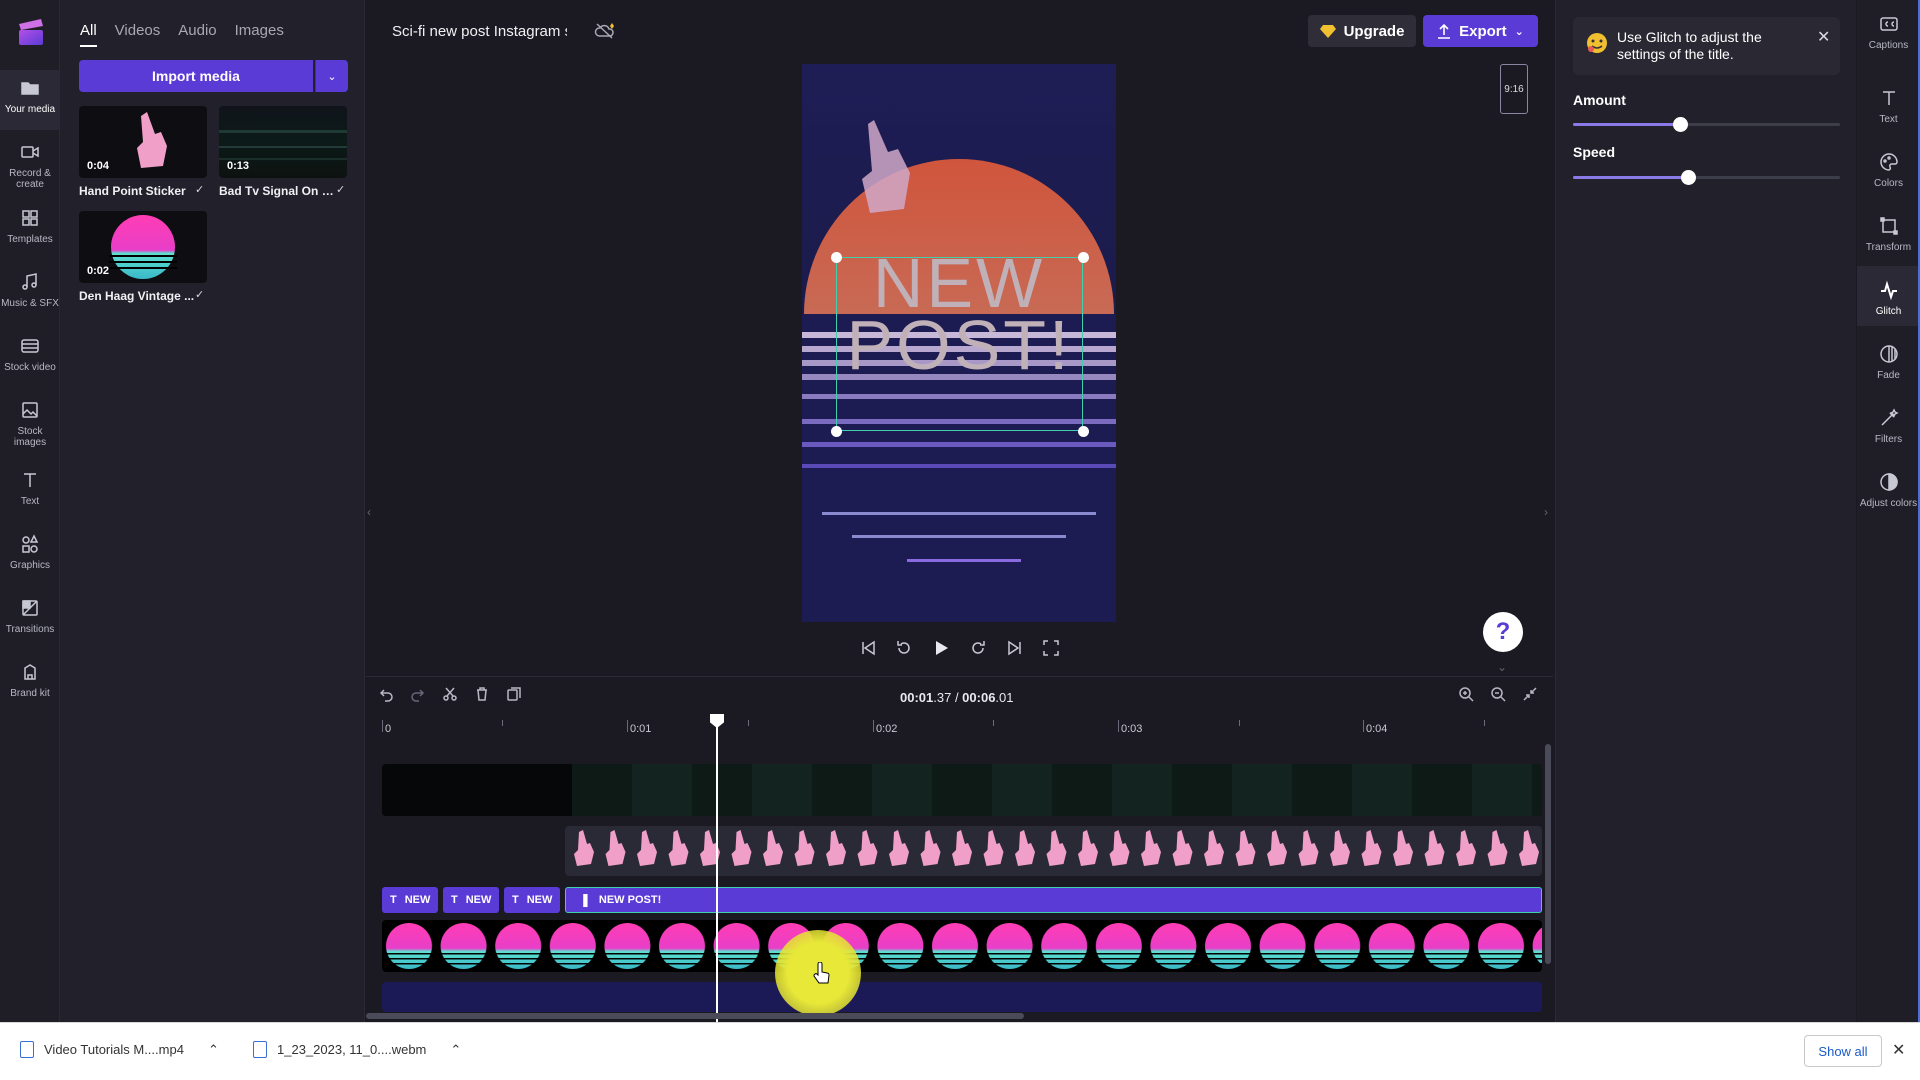 The height and width of the screenshot is (1080, 1920). What do you see at coordinates (1680, 124) in the screenshot?
I see `amount-slider-knob` at bounding box center [1680, 124].